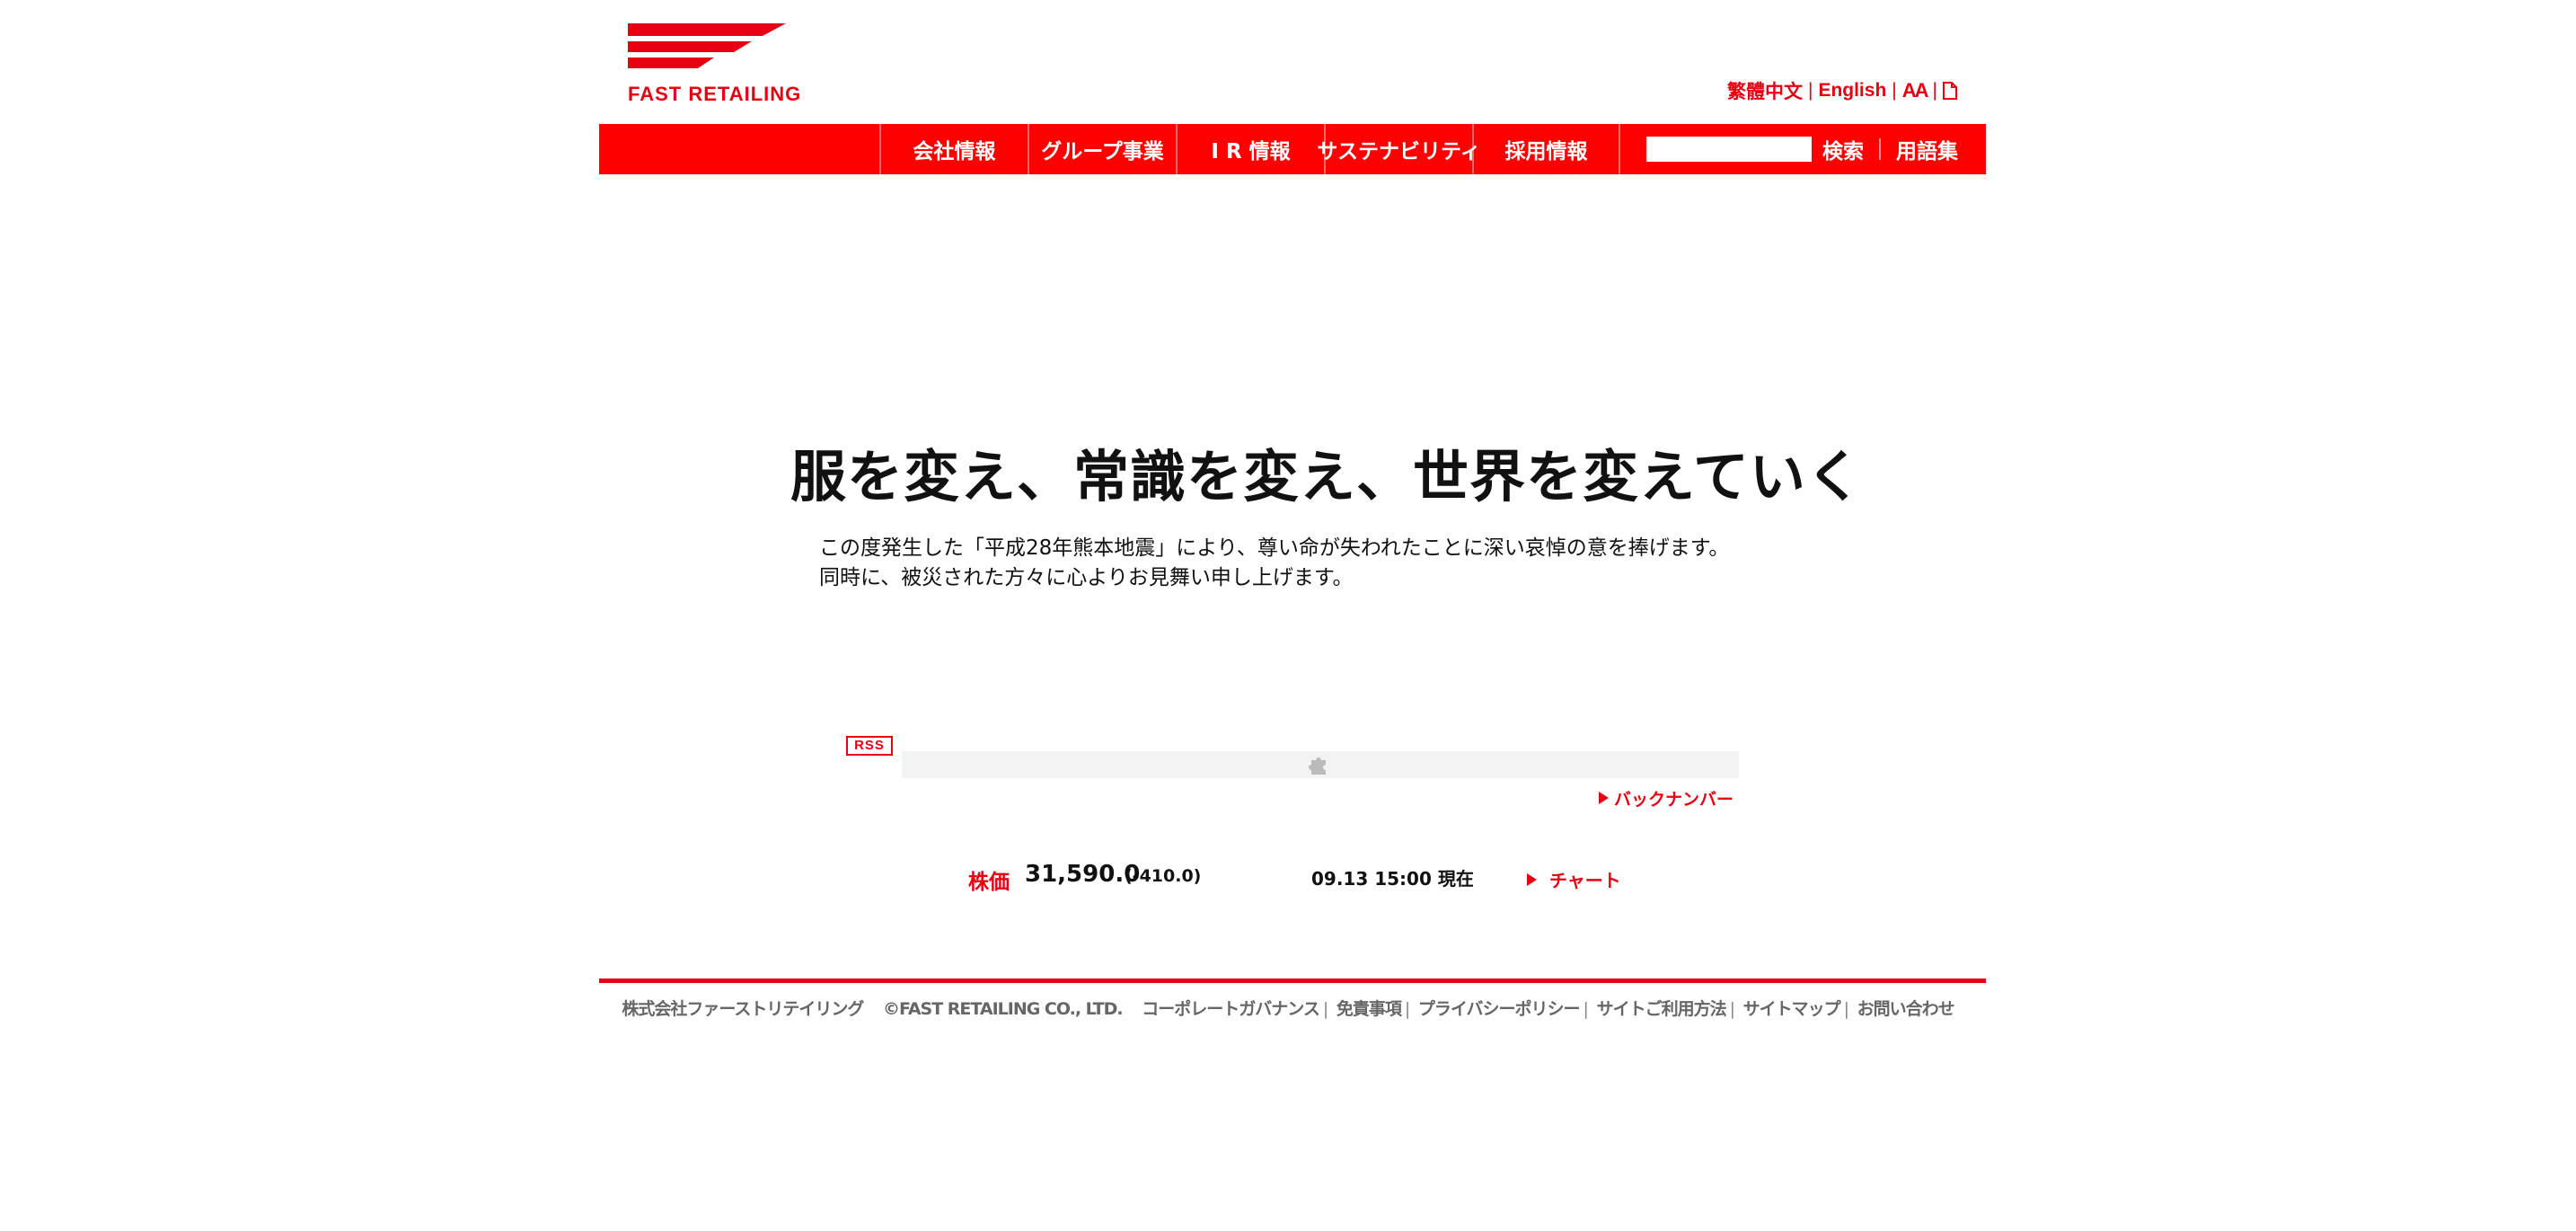  What do you see at coordinates (1392, 879) in the screenshot?
I see `stock-timestamp: 09.13 15:00 現在` at bounding box center [1392, 879].